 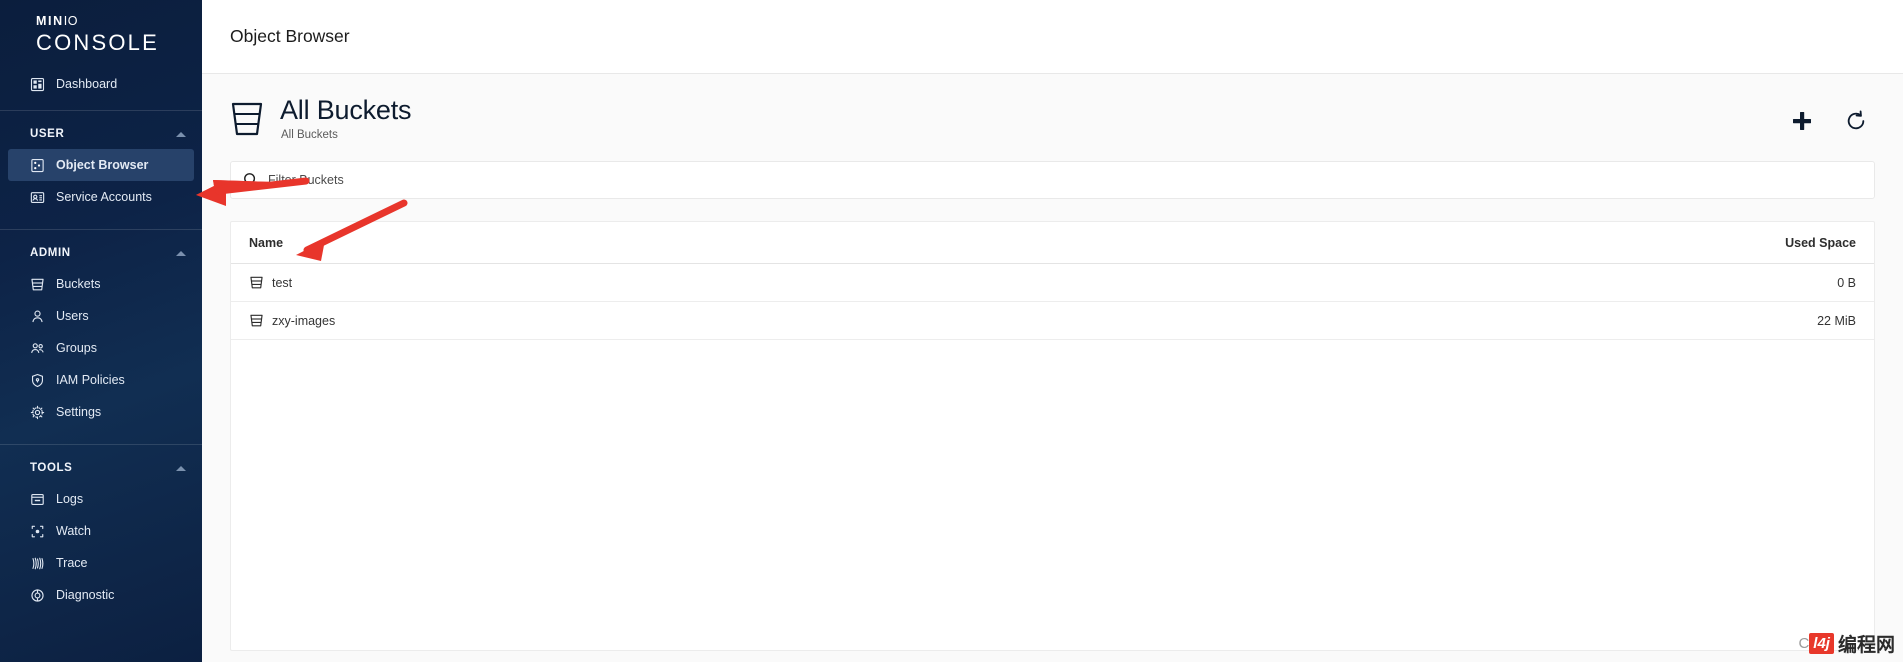 I want to click on brand-logo: MINIO CONSOLE, so click(x=101, y=28).